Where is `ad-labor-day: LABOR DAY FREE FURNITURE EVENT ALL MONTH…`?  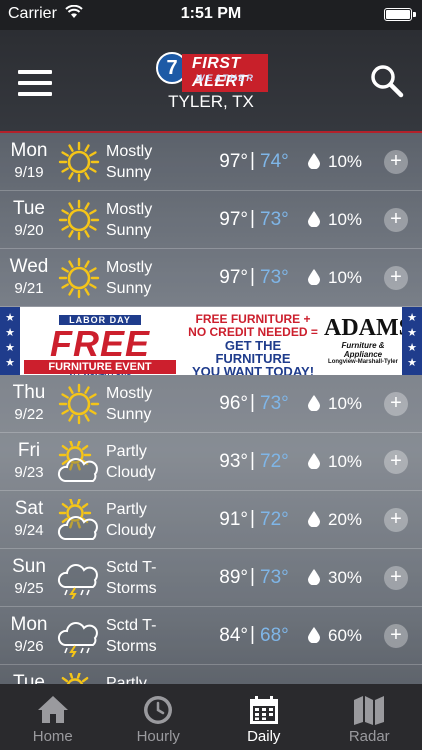
ad-labor-day: LABOR DAY FREE FURNITURE EVENT ALL MONTH… is located at coordinates (100, 342).